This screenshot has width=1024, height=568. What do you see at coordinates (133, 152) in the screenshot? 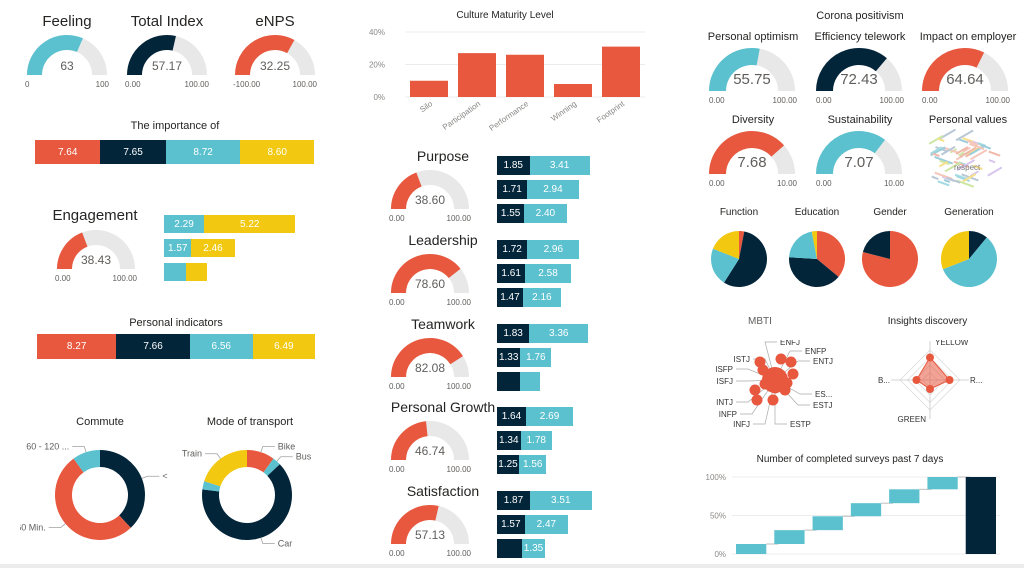
I see `bar-segment: 7.65` at bounding box center [133, 152].